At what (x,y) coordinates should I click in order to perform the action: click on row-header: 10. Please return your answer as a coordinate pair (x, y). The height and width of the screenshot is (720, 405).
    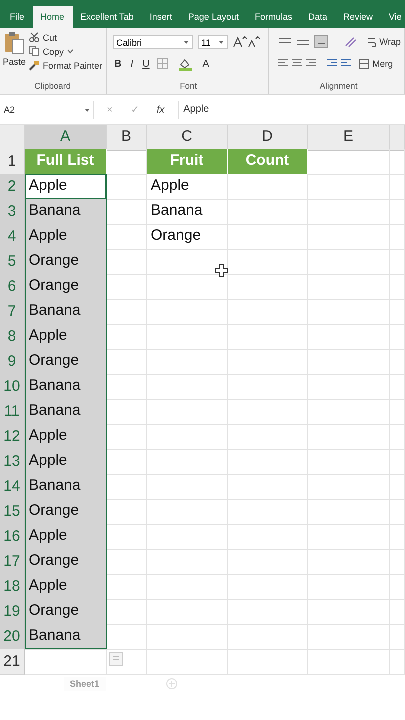
    Looking at the image, I should click on (12, 387).